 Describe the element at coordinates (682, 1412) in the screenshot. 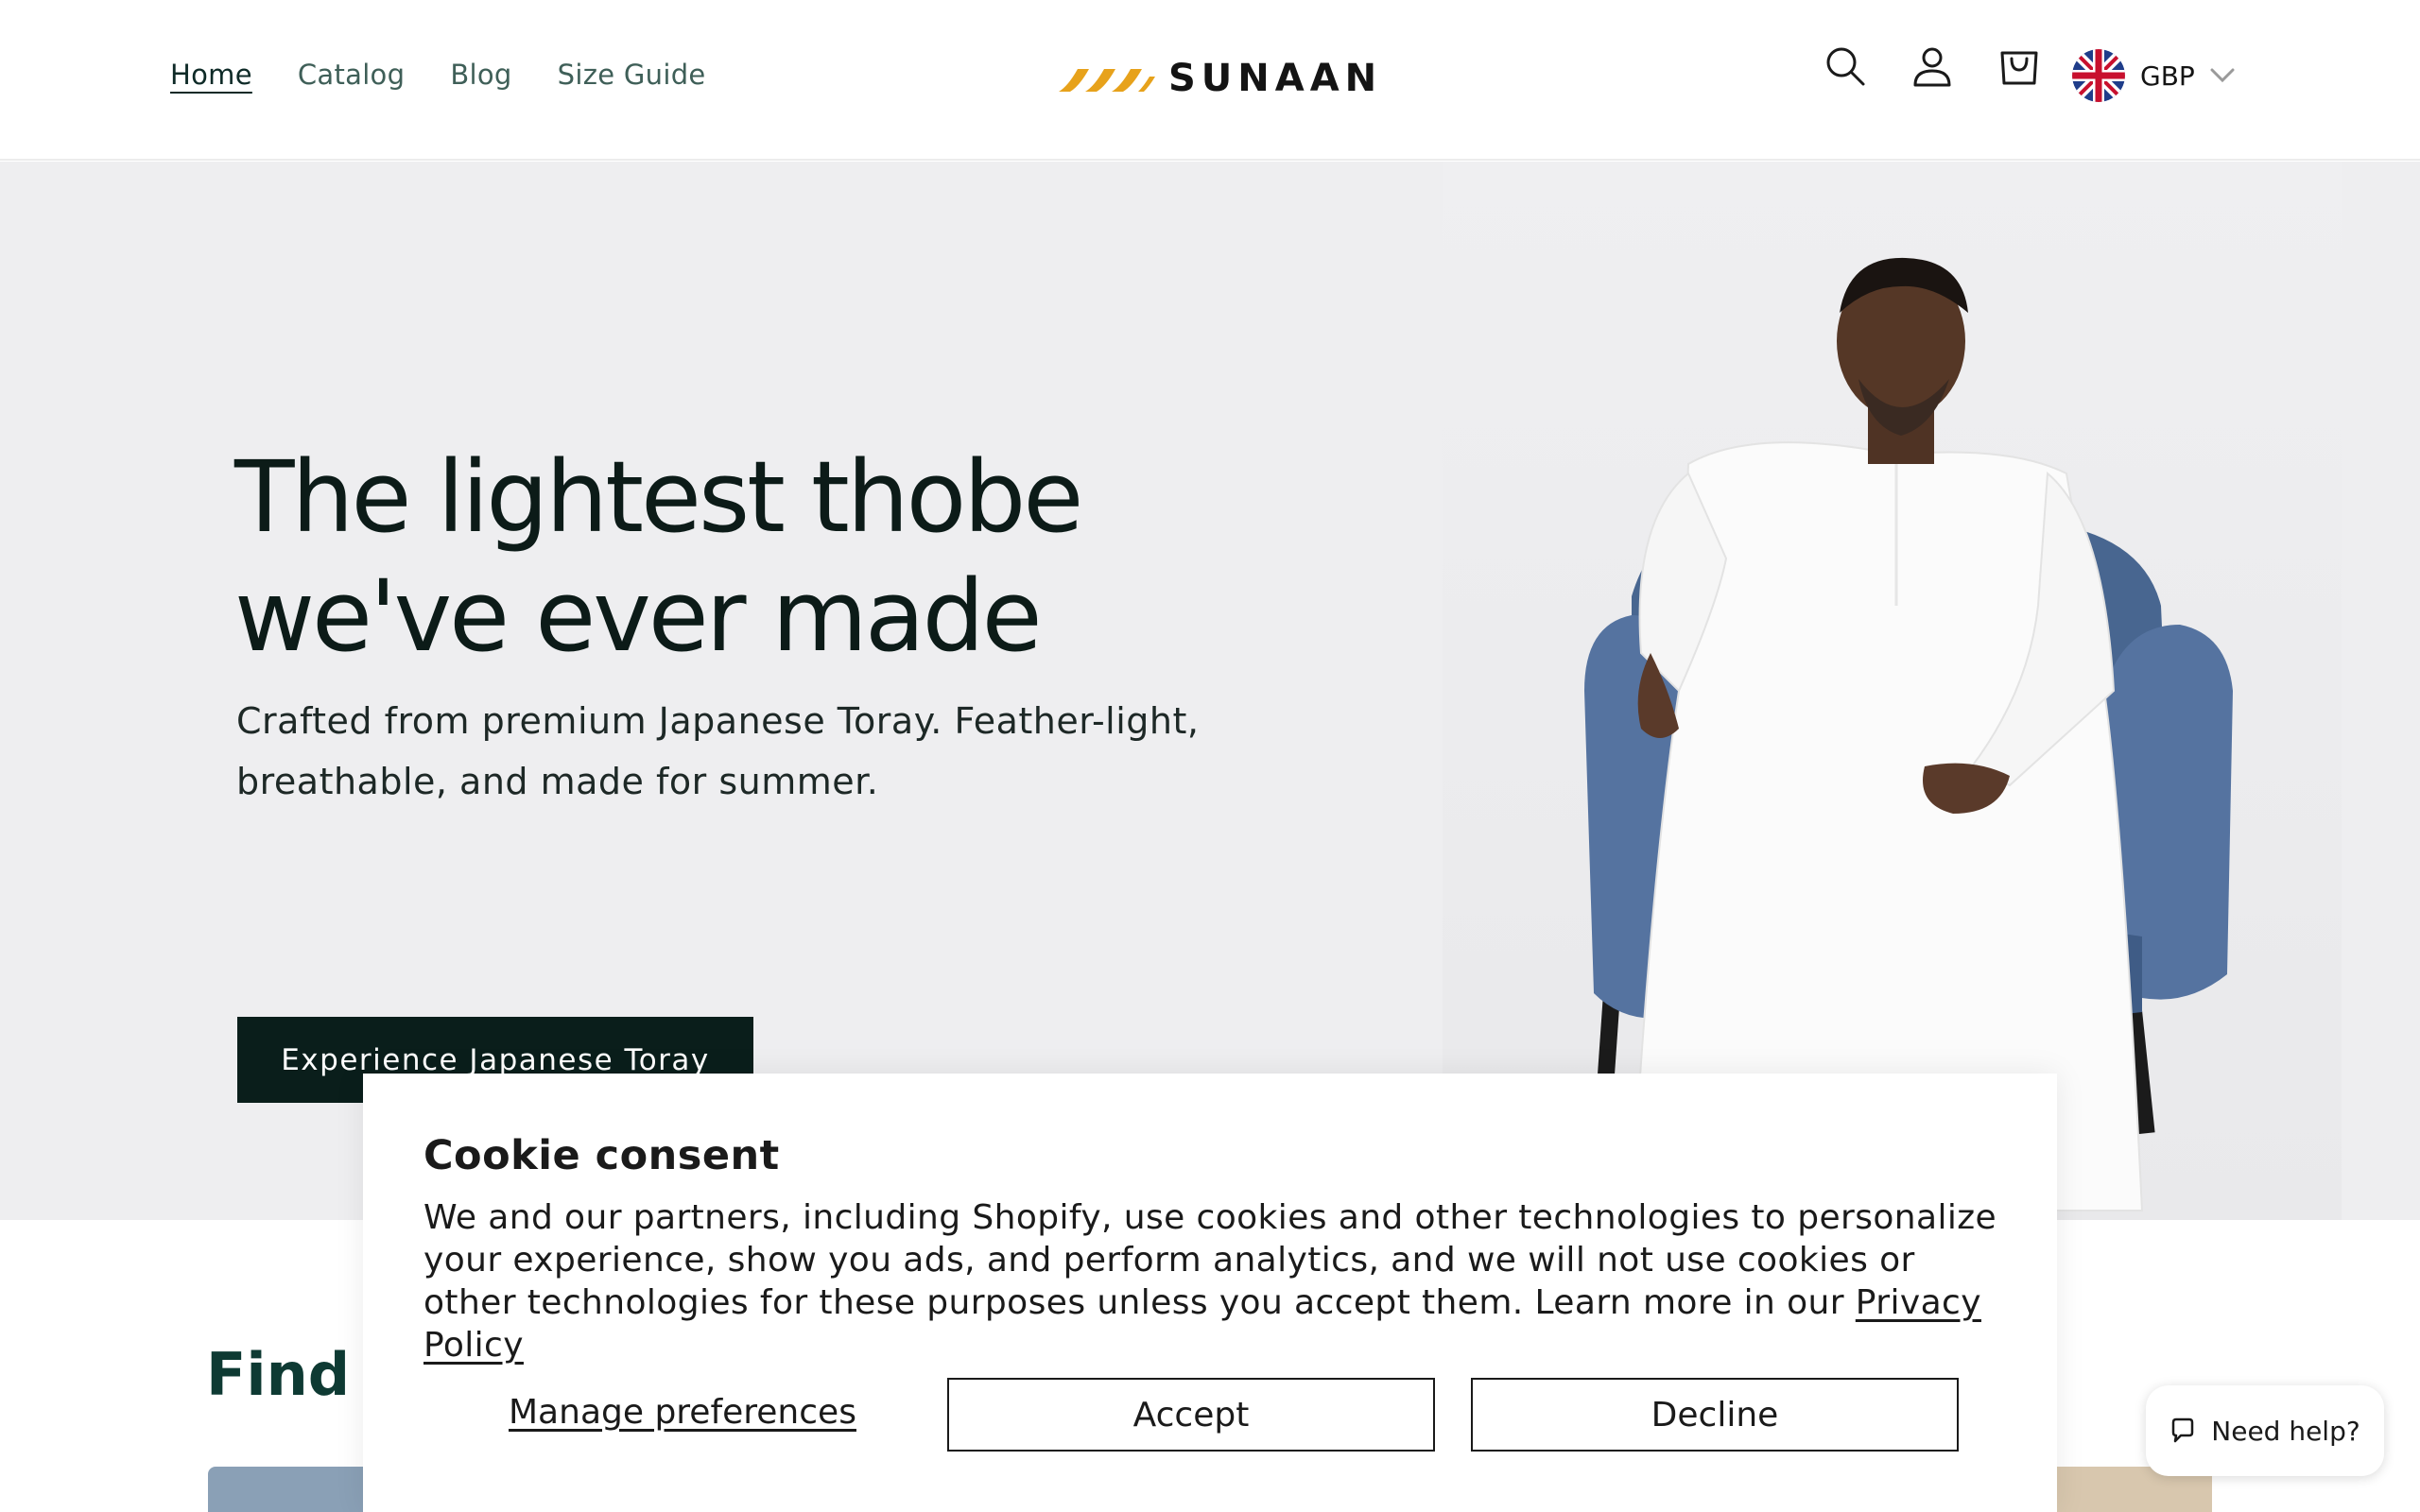

I see `manage-preferences-button: Manage preferences` at that location.